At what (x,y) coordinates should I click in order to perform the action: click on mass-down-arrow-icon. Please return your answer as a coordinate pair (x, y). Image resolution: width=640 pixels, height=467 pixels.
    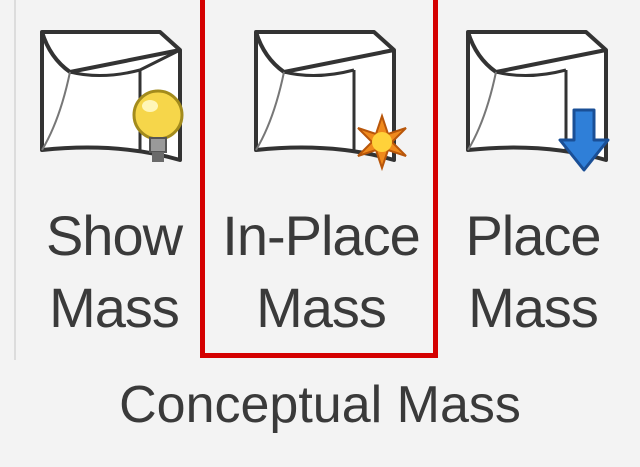
    Looking at the image, I should click on (538, 101).